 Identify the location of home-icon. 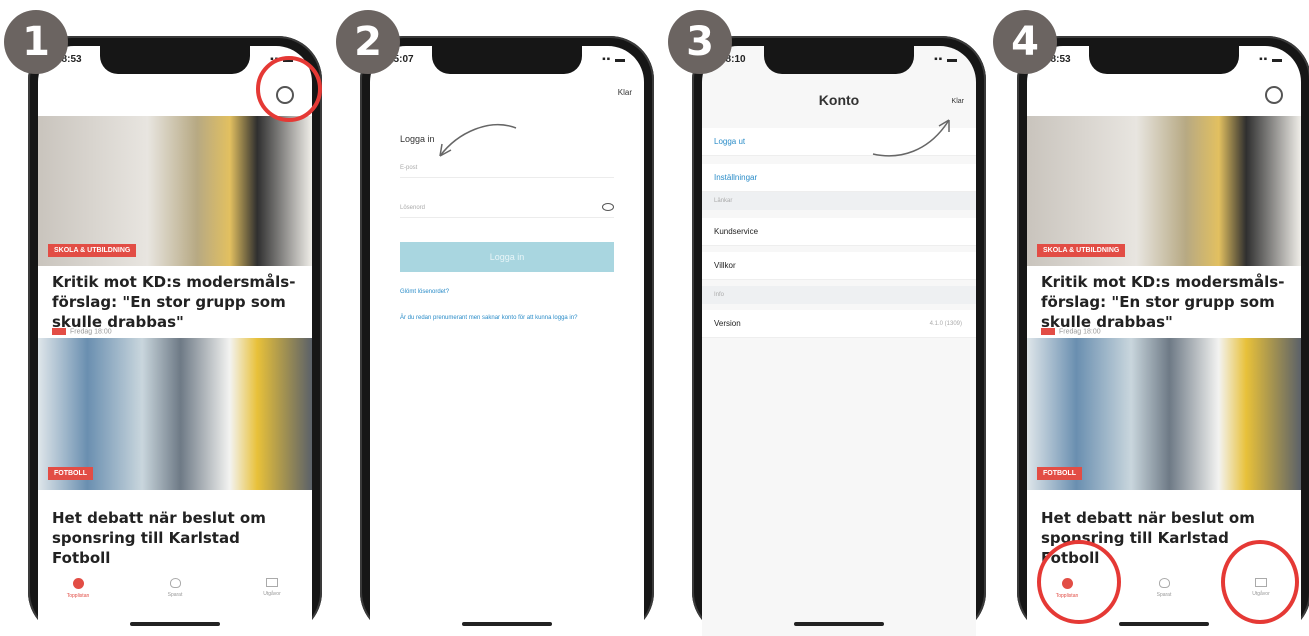
(78, 583).